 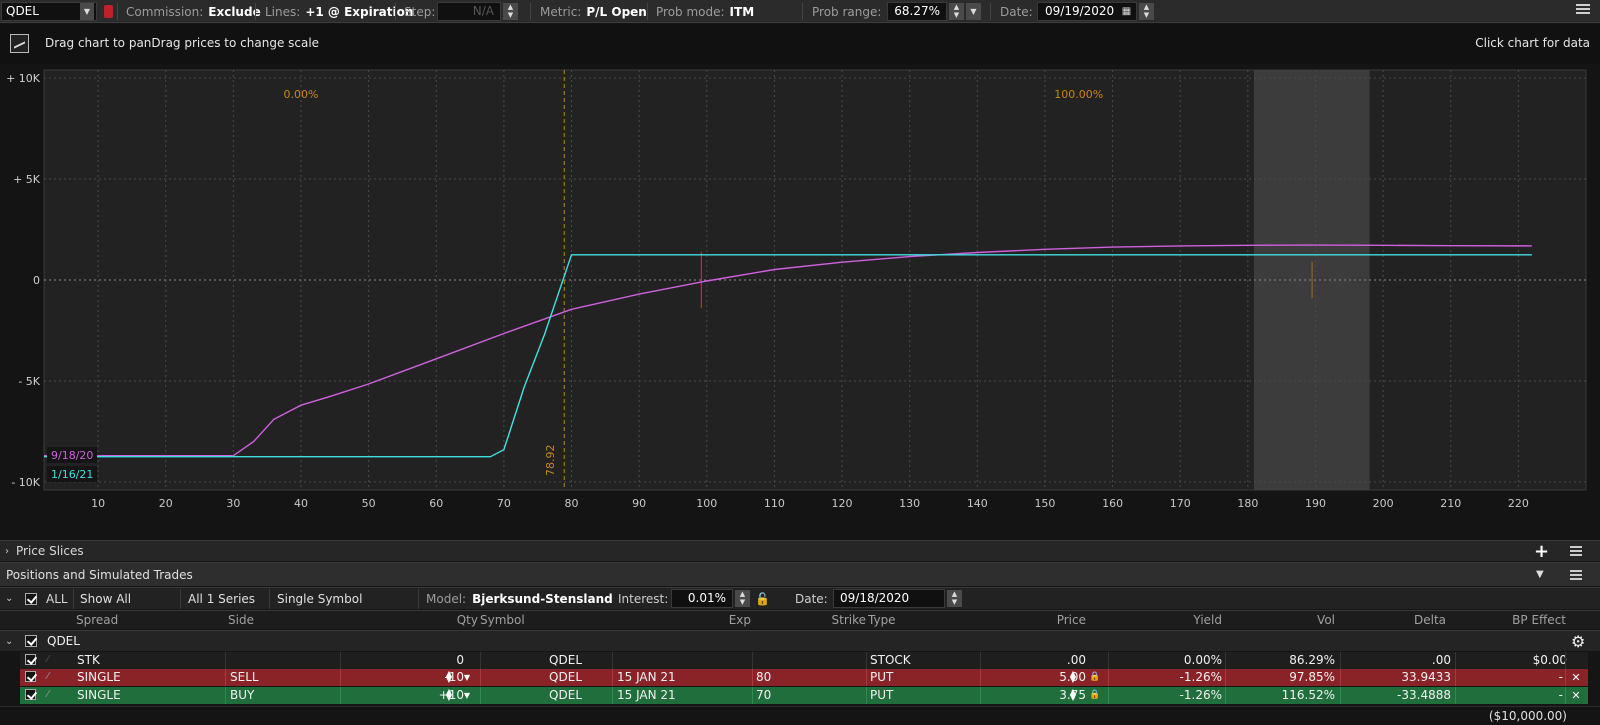 I want to click on show-all-dropdown: Show All, so click(x=127, y=598).